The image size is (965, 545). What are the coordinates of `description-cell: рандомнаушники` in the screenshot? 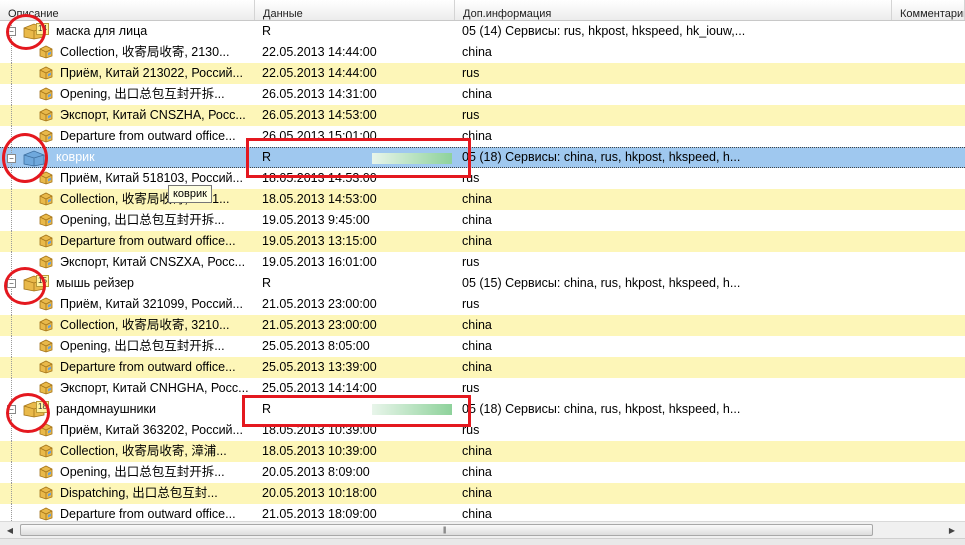 It's located at (106, 409).